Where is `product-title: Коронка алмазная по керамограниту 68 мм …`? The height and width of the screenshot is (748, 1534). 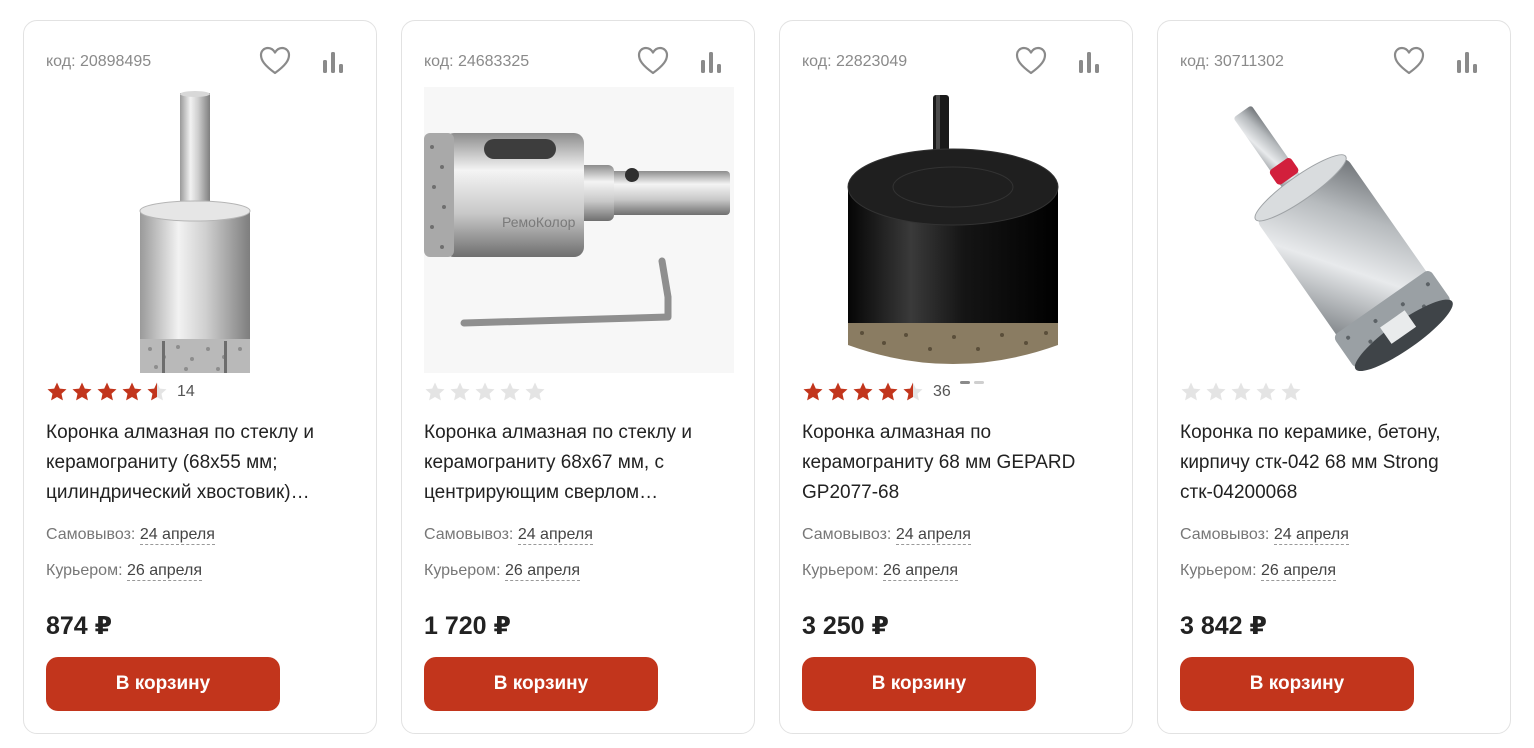 product-title: Коронка алмазная по керамограниту 68 мм … is located at coordinates (960, 463).